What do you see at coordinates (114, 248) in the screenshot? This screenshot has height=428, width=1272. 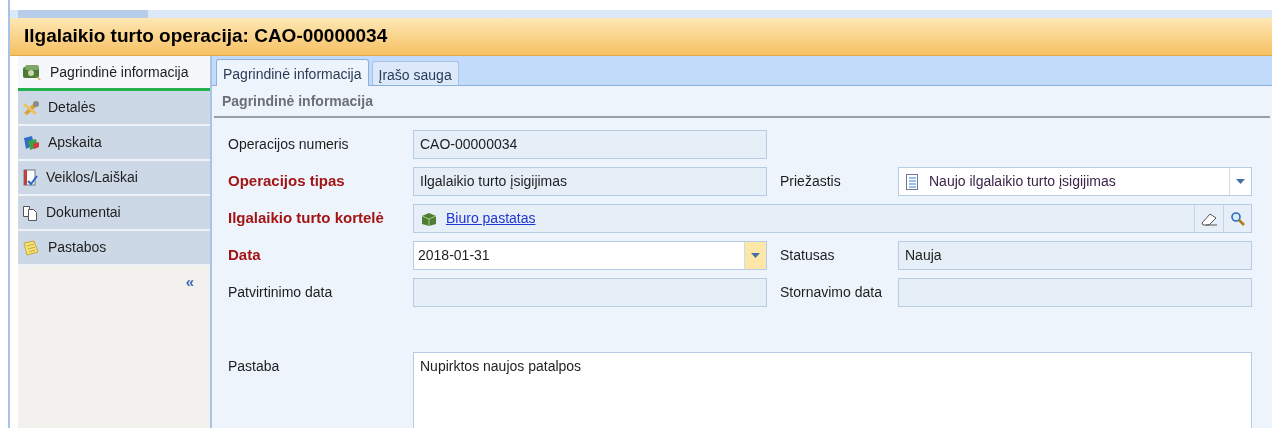 I see `sidebar-item: Pastabos` at bounding box center [114, 248].